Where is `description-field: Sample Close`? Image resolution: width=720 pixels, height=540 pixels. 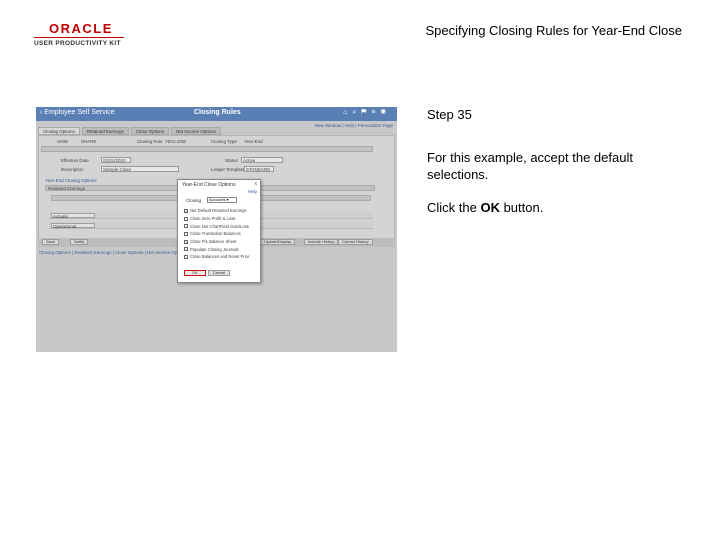 description-field: Sample Close is located at coordinates (140, 169).